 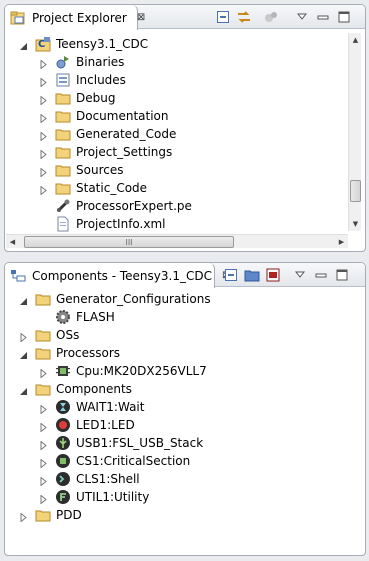 What do you see at coordinates (354, 132) in the screenshot?
I see `vertical-scrollbar: ▲ ▼` at bounding box center [354, 132].